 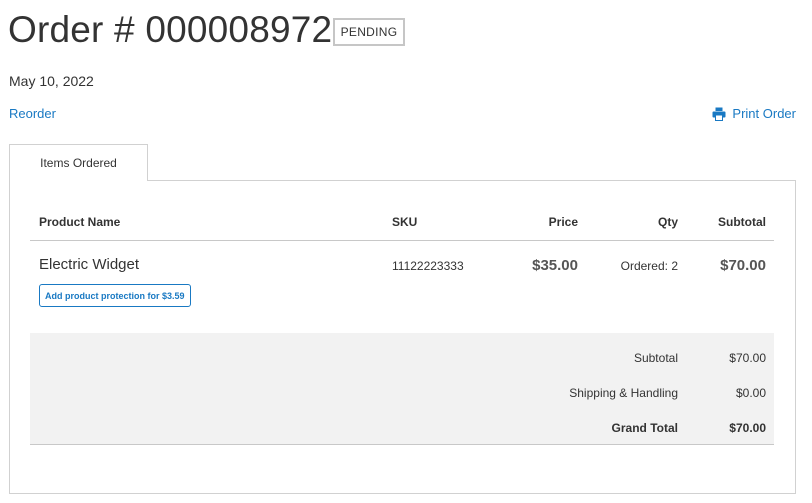 I want to click on add-product-protection-button: Add product protection for $3.59, so click(x=115, y=295).